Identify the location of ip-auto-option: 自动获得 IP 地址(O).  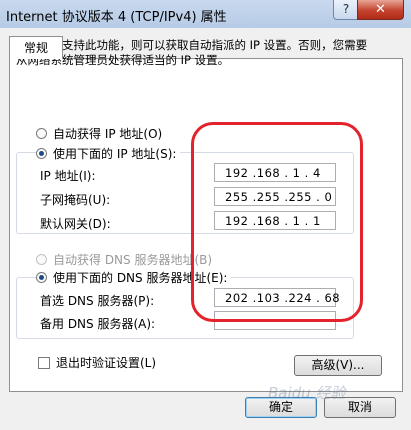
(99, 133).